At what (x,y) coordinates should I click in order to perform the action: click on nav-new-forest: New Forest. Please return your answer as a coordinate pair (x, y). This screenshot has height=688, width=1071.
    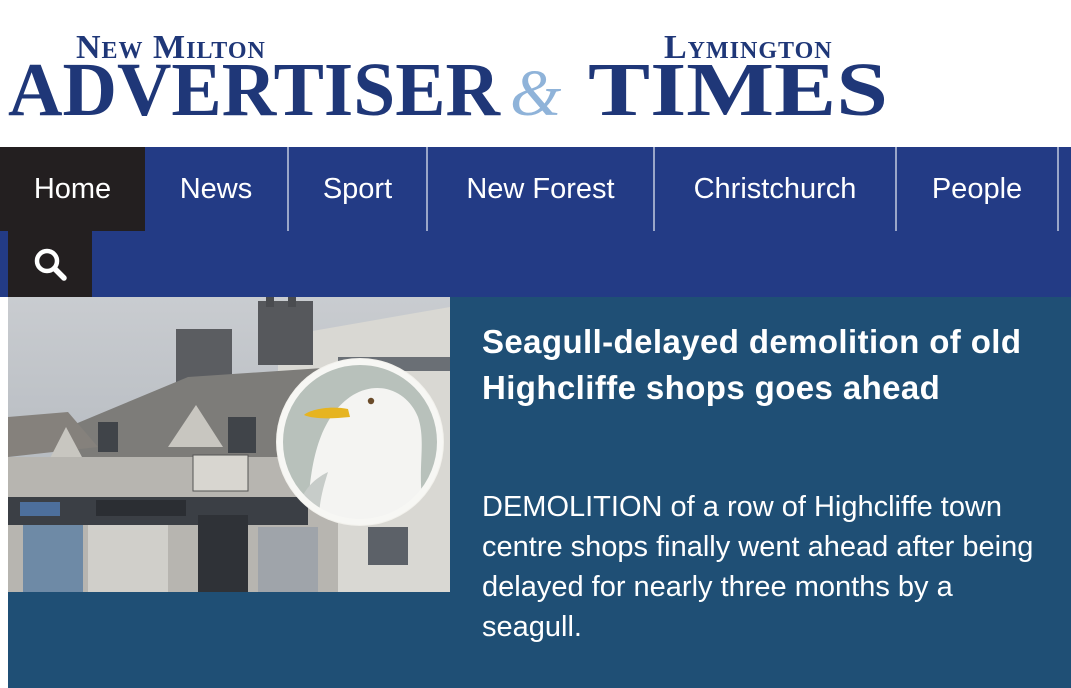
    Looking at the image, I should click on (540, 189).